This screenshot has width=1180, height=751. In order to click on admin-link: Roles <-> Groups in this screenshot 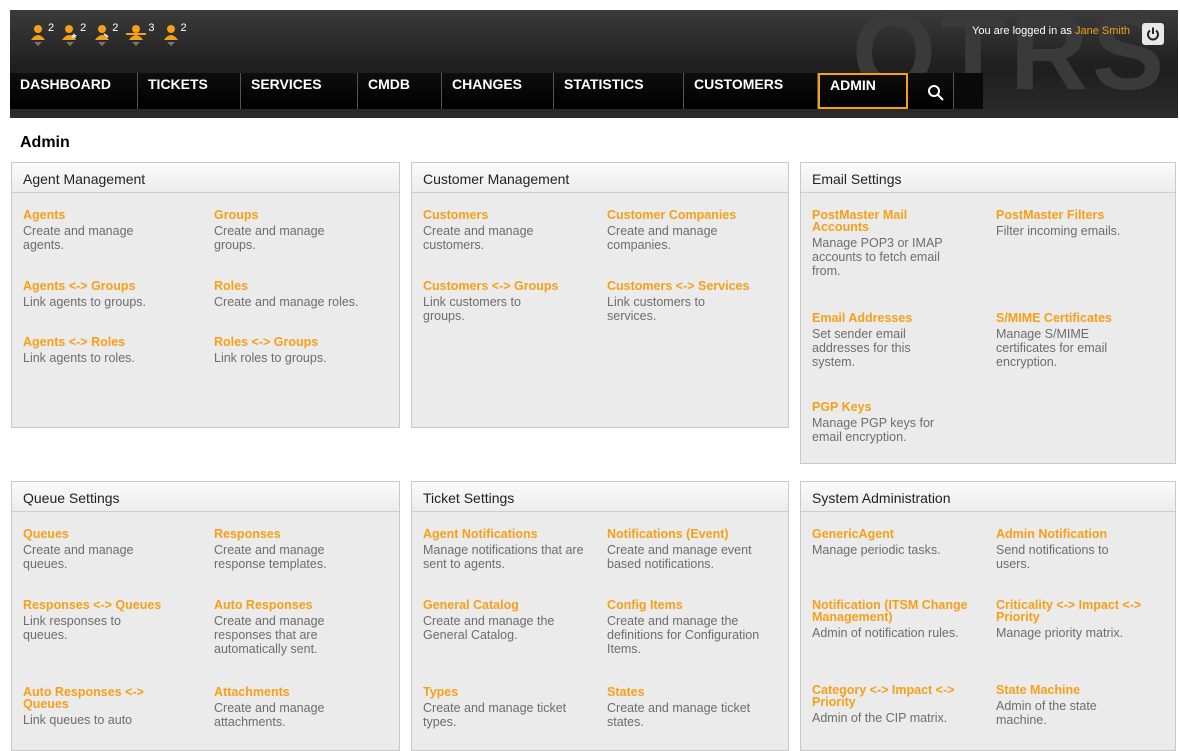, I will do `click(304, 342)`.